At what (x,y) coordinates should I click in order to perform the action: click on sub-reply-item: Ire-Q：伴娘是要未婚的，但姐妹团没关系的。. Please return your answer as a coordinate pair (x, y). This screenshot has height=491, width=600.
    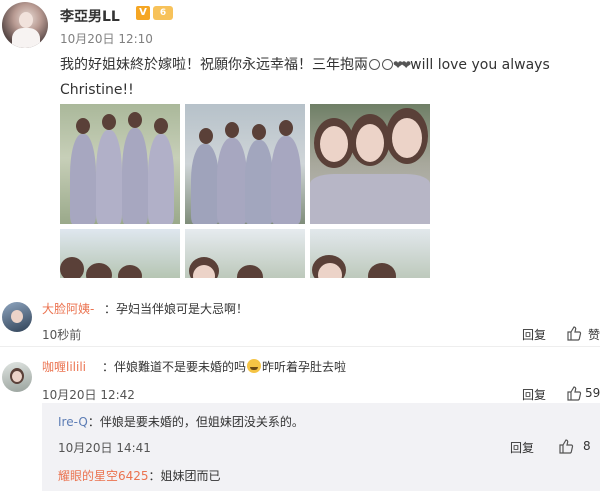
    Looking at the image, I should click on (181, 421).